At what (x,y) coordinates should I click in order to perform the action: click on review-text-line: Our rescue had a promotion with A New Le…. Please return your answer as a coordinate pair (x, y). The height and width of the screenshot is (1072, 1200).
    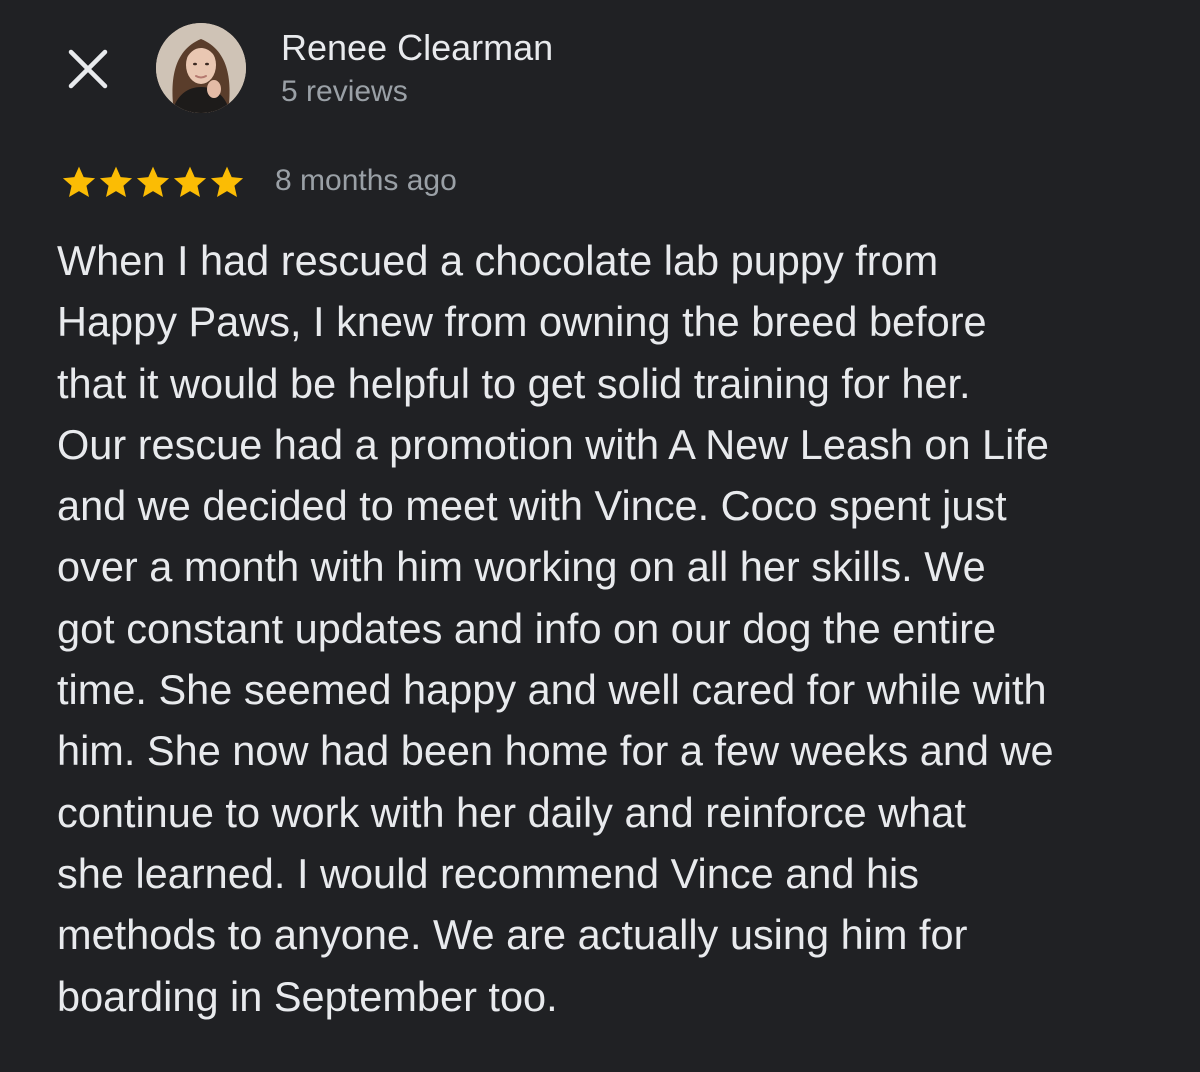
    Looking at the image, I should click on (553, 444).